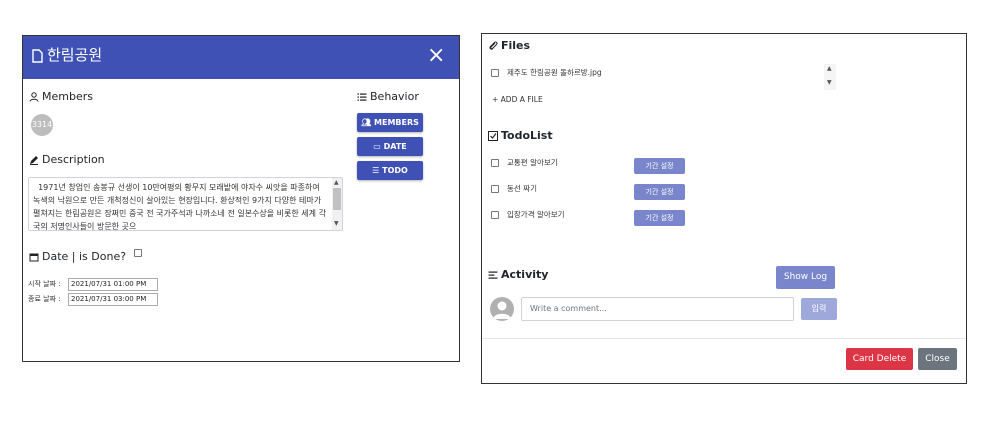  What do you see at coordinates (805, 277) in the screenshot?
I see `show-log-button: Show Log` at bounding box center [805, 277].